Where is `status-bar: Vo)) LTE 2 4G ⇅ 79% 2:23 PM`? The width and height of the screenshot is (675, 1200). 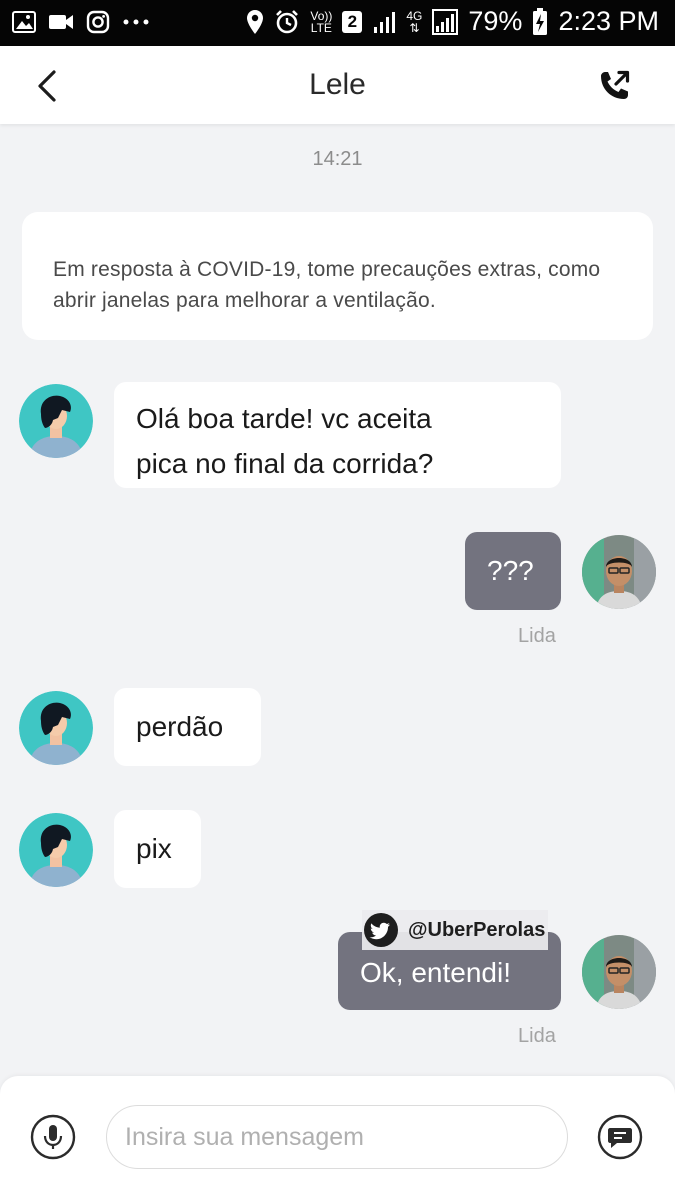 status-bar: Vo)) LTE 2 4G ⇅ 79% 2:23 PM is located at coordinates (337, 23).